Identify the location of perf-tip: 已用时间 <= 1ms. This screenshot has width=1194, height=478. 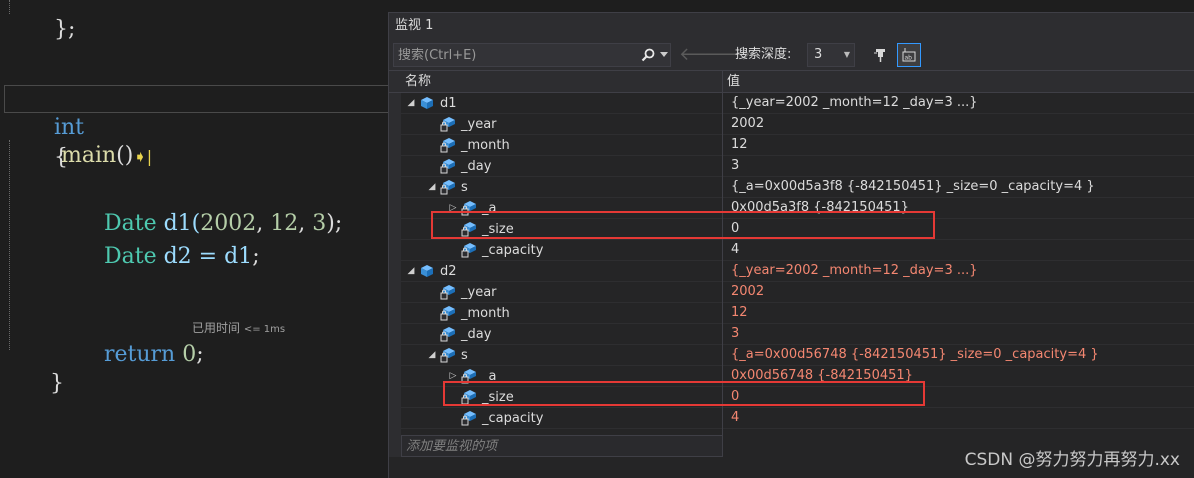
(238, 327).